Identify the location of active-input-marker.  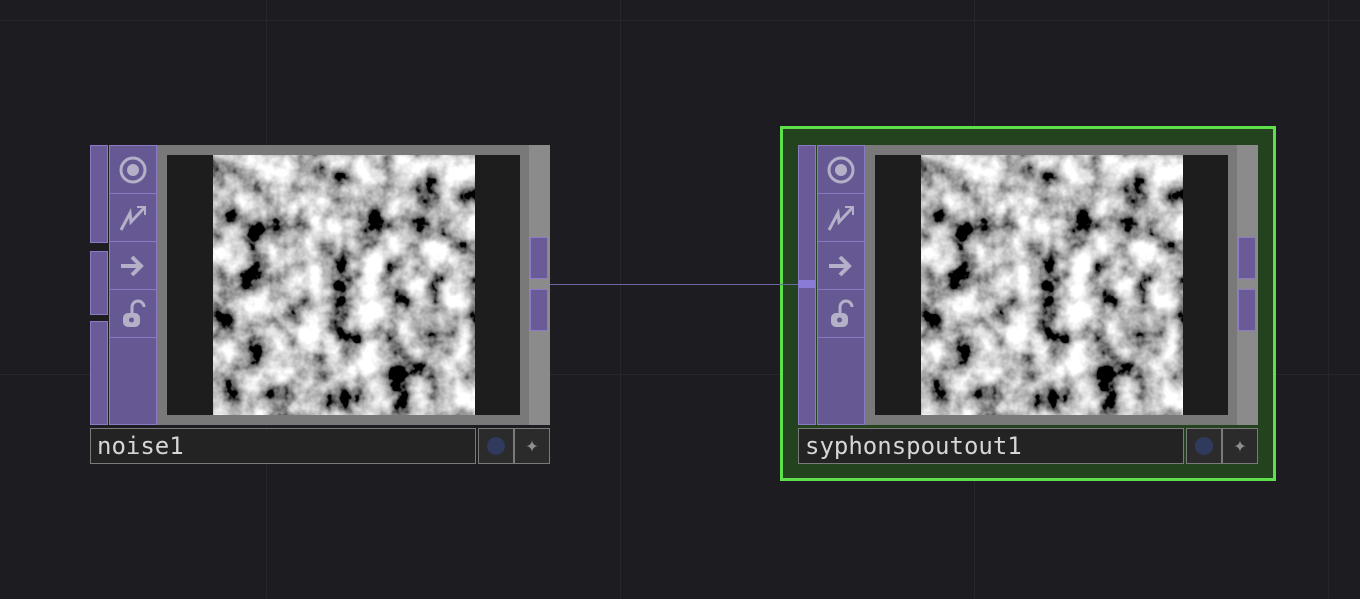
(807, 284).